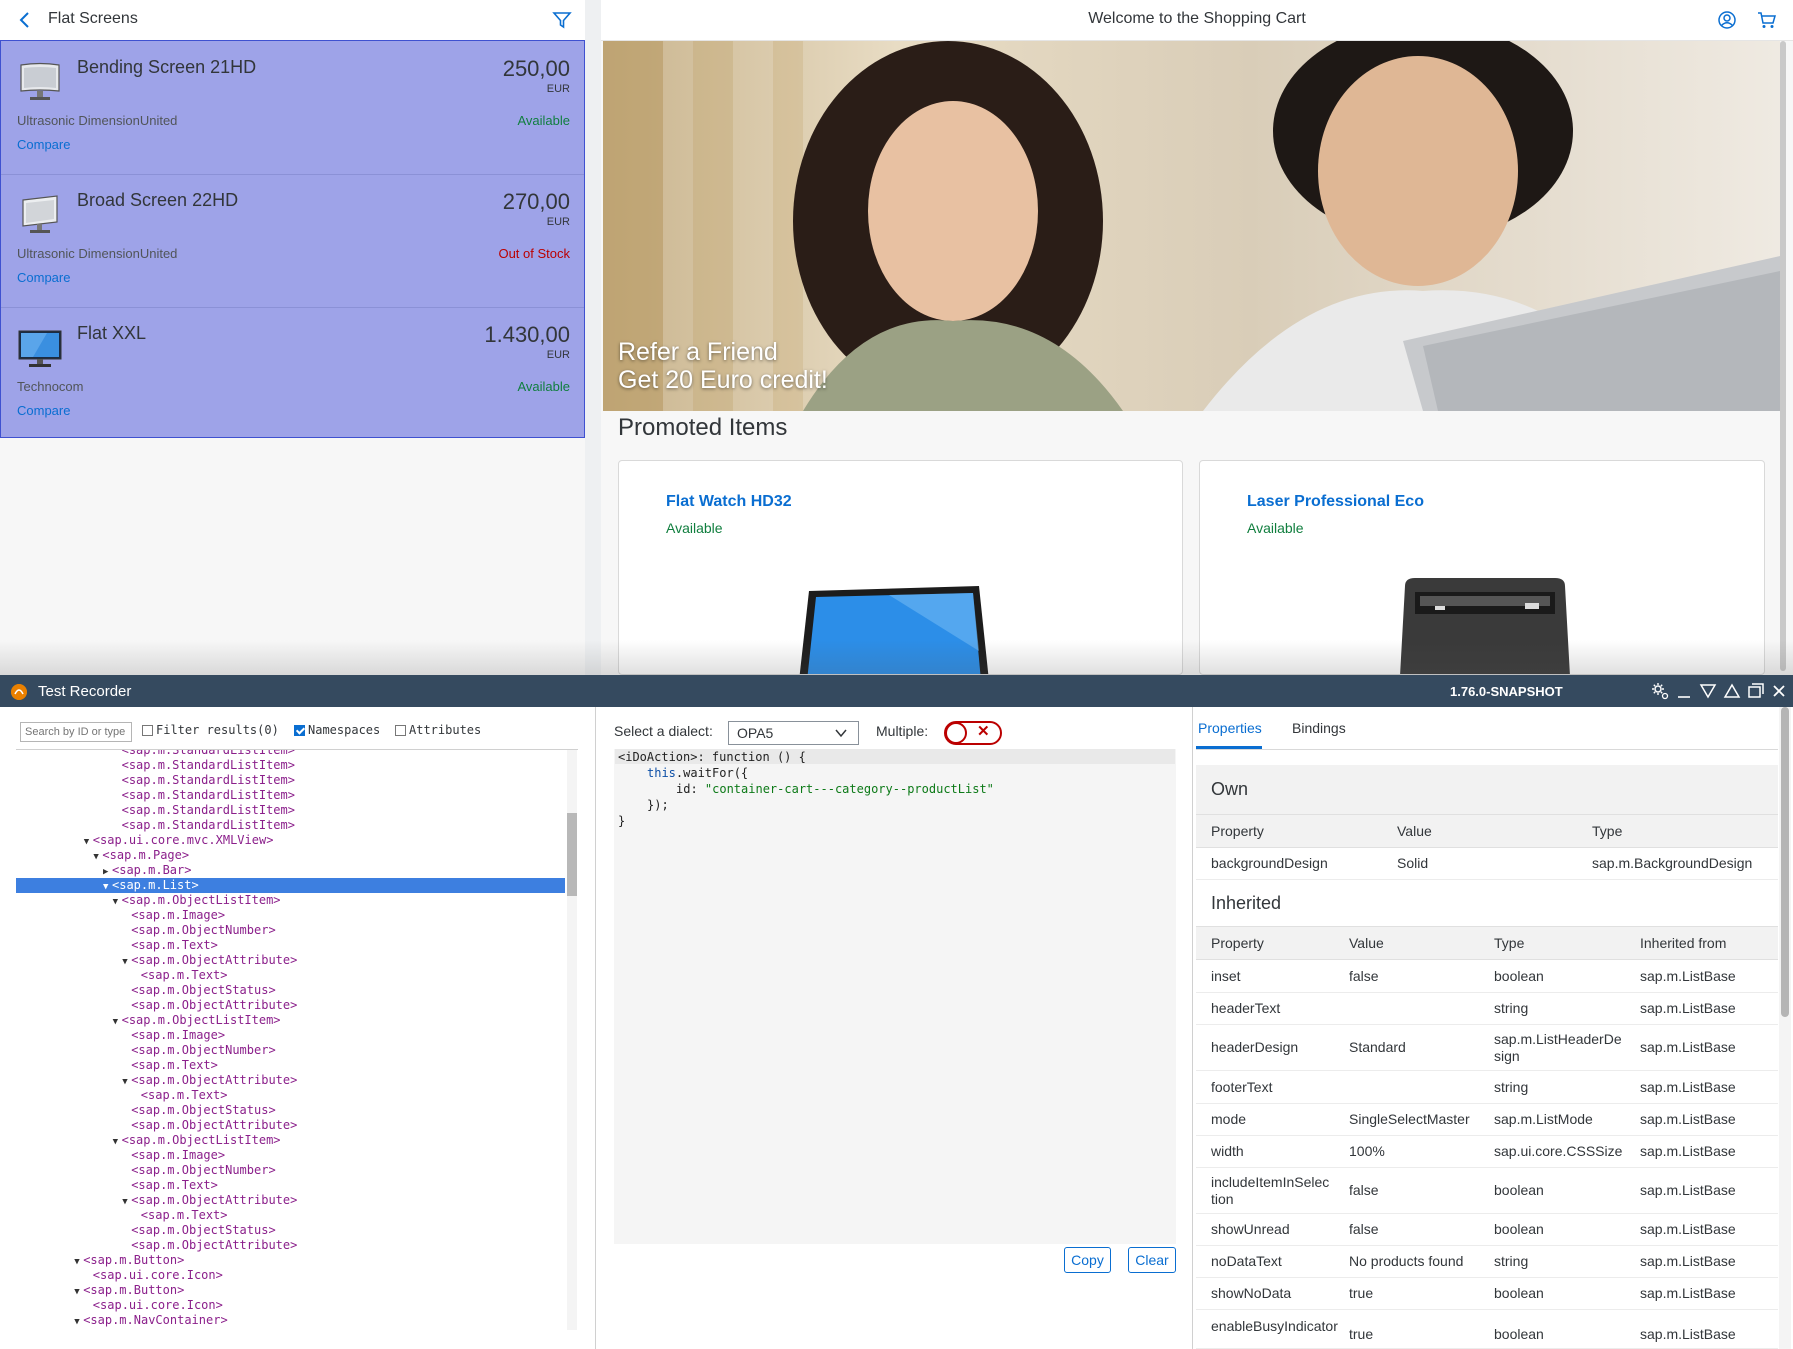  I want to click on tab-bindings: Bindings, so click(1319, 728).